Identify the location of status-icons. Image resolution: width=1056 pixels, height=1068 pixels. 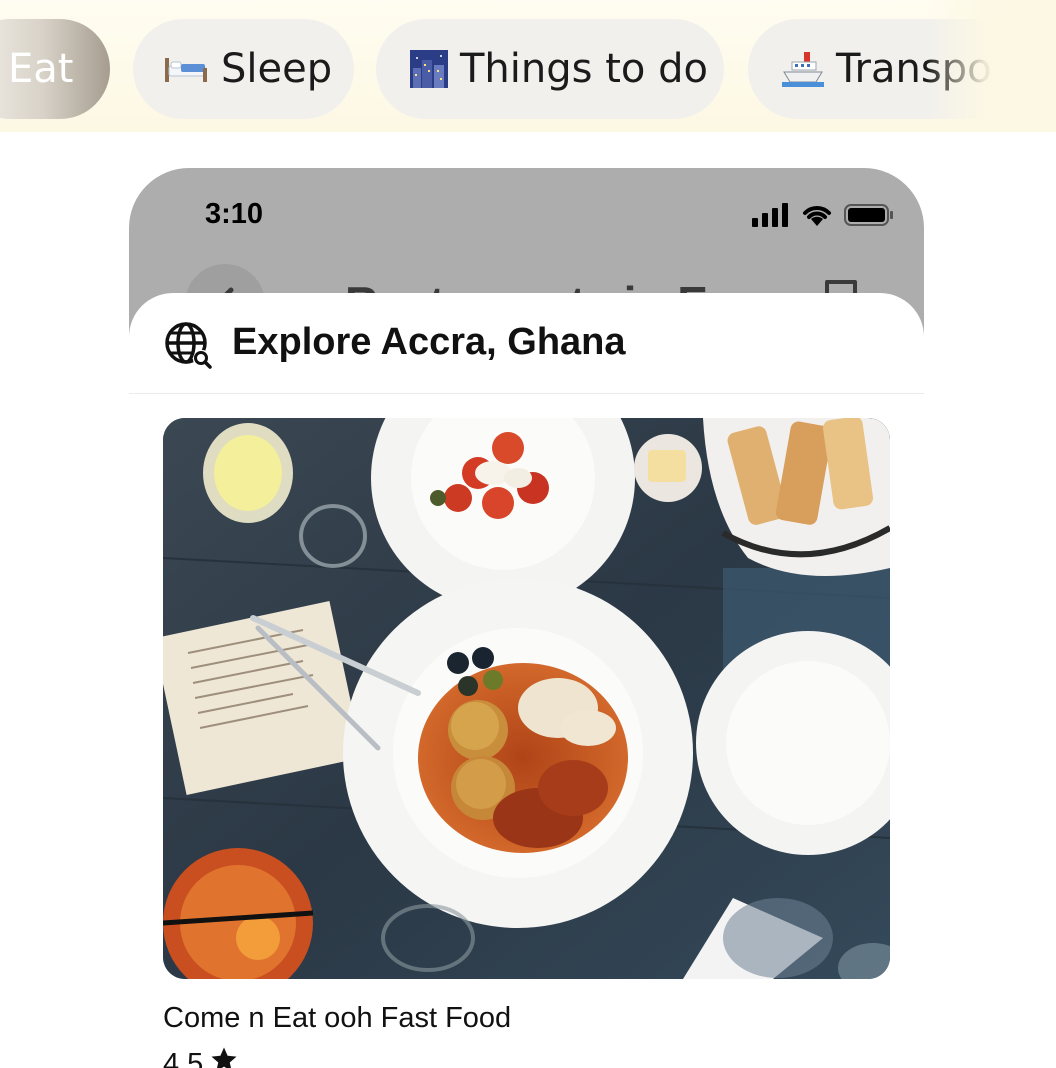
(823, 217).